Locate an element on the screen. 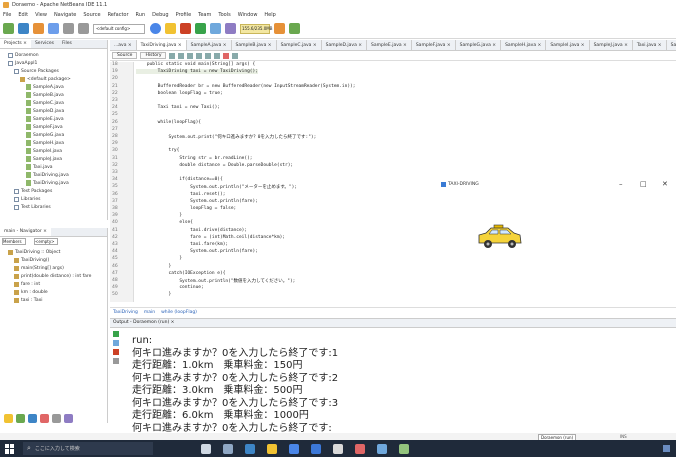 The image size is (676, 457). code-line: catch(IOException e){ is located at coordinates (181, 273).